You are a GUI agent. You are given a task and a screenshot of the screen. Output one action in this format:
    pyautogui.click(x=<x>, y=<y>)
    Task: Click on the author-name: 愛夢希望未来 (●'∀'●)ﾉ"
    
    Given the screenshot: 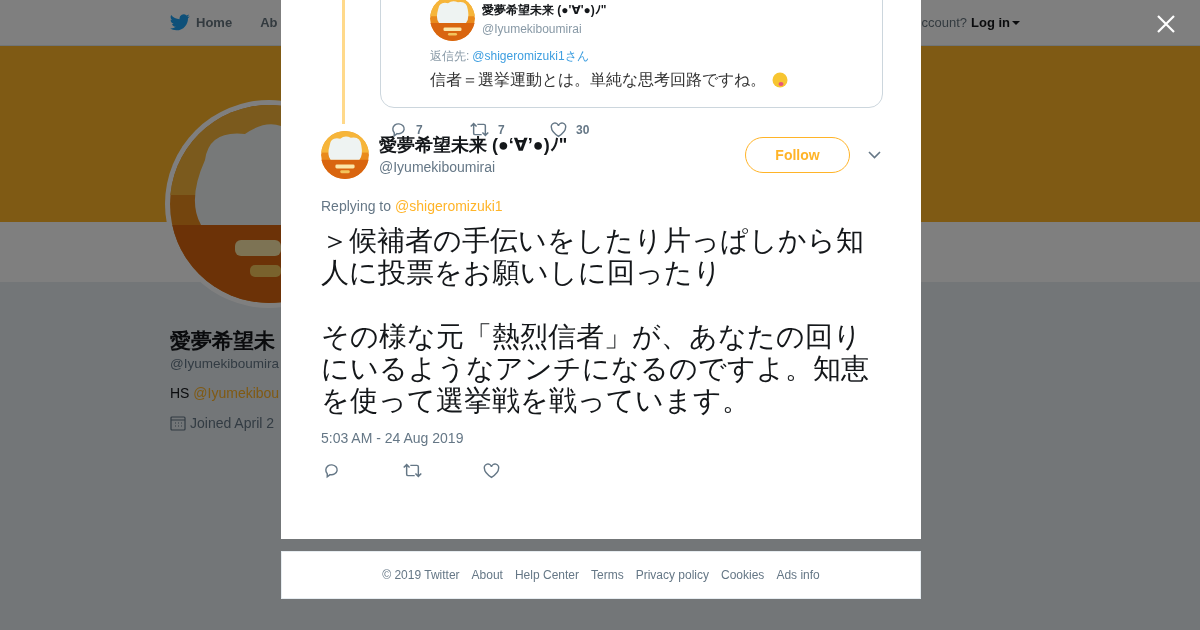 What is the action you would take?
    pyautogui.click(x=544, y=10)
    